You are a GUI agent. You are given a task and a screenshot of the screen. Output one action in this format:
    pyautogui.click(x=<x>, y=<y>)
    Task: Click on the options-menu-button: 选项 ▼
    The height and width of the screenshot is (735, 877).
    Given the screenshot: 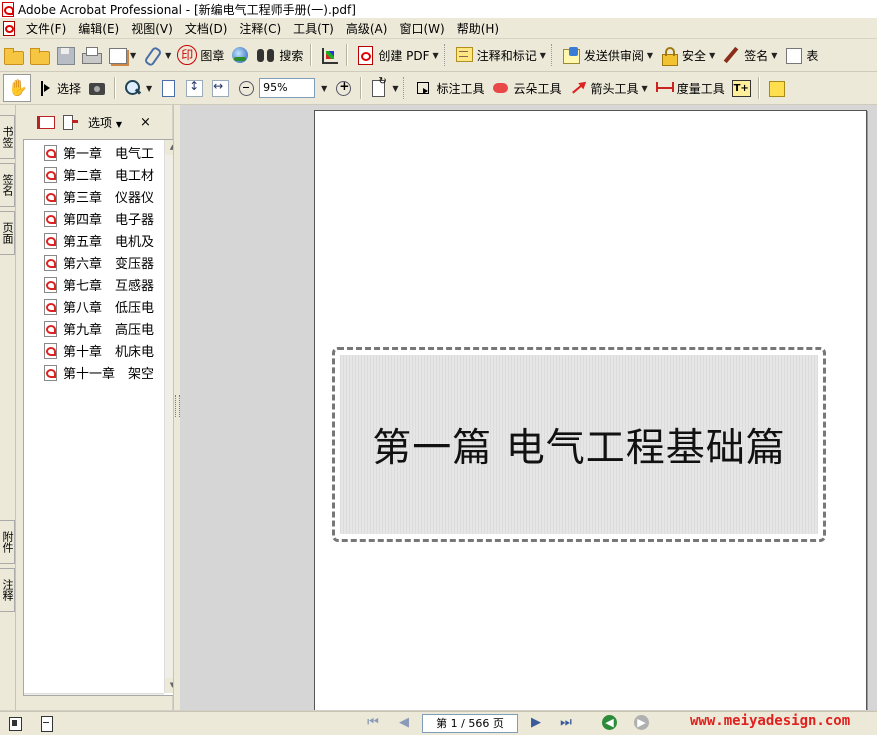 What is the action you would take?
    pyautogui.click(x=105, y=122)
    